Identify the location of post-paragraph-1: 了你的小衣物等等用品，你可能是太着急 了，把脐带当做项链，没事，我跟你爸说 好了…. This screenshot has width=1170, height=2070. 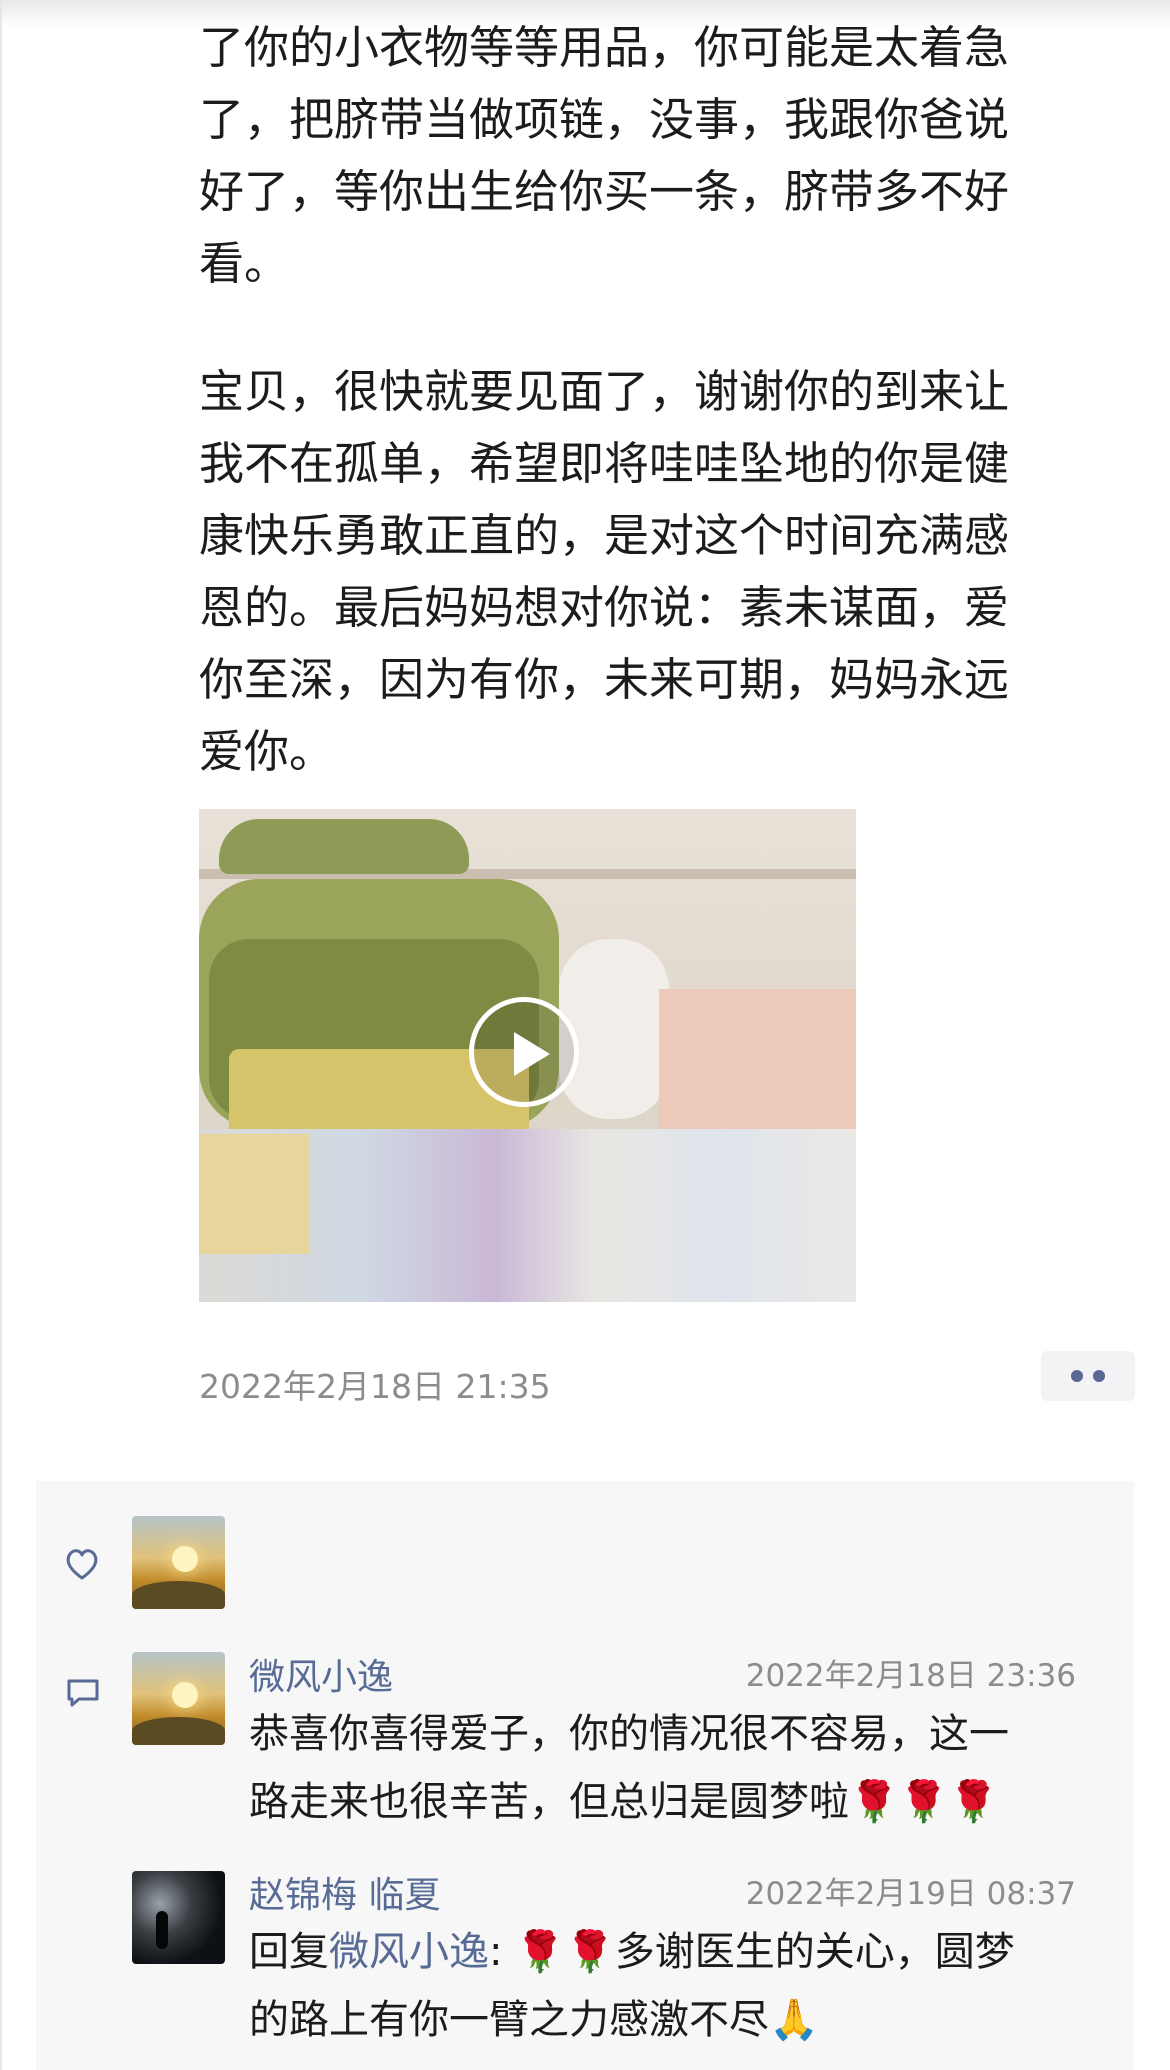
(649, 156).